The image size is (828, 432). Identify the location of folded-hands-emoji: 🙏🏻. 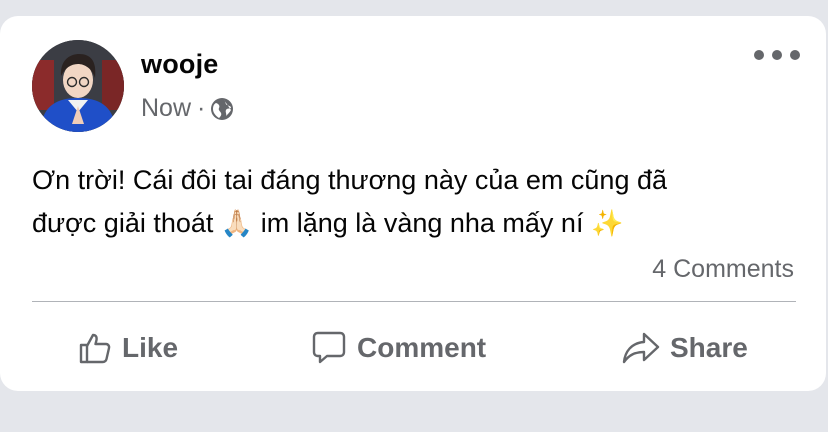
(237, 223).